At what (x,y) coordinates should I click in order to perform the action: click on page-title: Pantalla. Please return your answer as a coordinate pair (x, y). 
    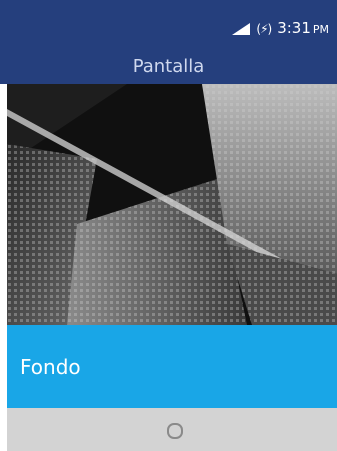
    Looking at the image, I should click on (168, 66).